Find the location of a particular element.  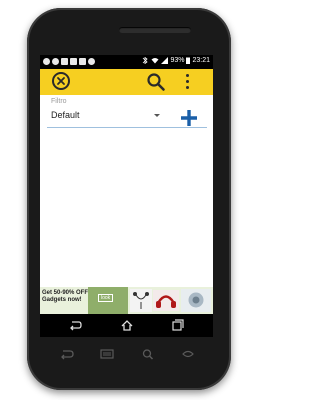

navigation-bar is located at coordinates (126, 325).